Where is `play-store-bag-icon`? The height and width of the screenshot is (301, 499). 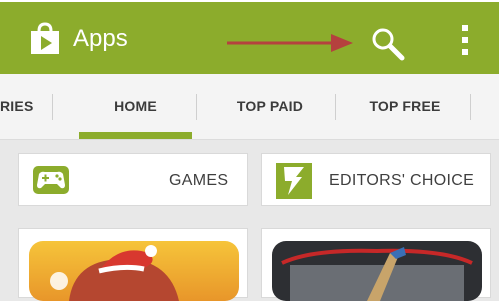 play-store-bag-icon is located at coordinates (45, 39).